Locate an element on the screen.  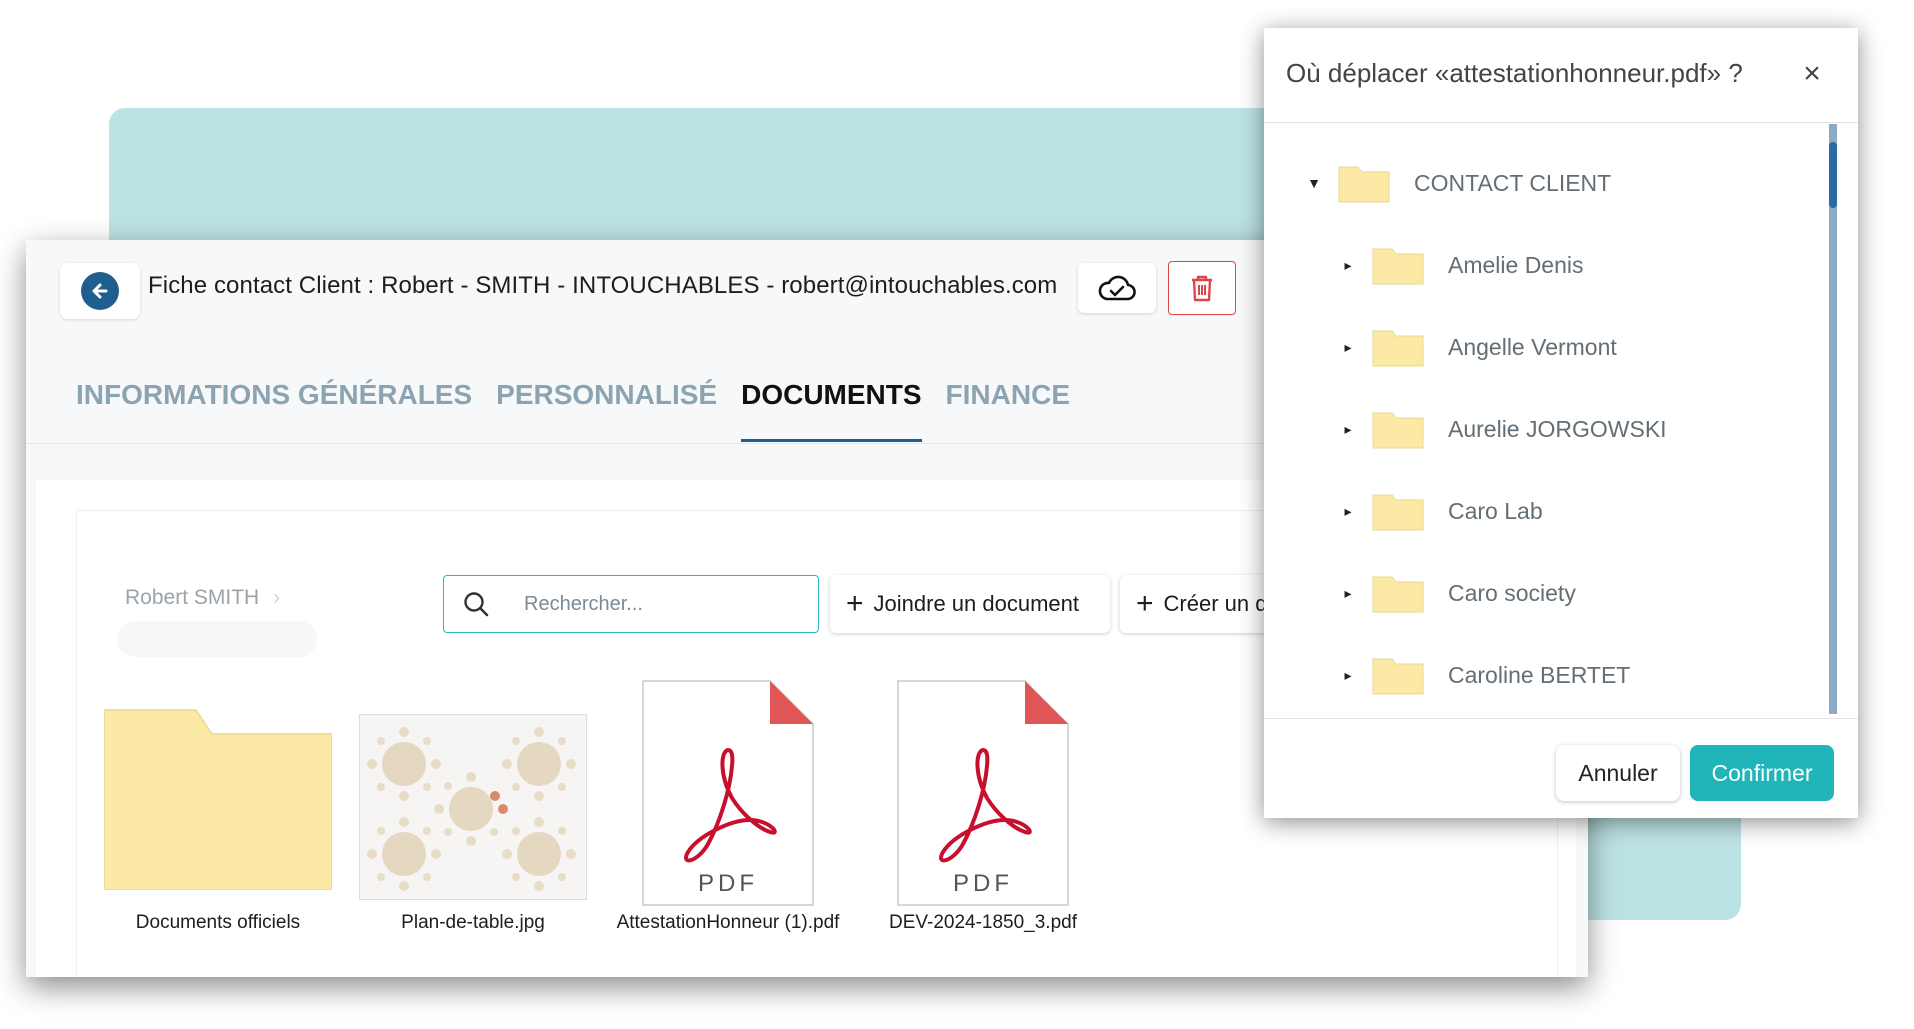
tree-label: Caro society is located at coordinates (1512, 592).